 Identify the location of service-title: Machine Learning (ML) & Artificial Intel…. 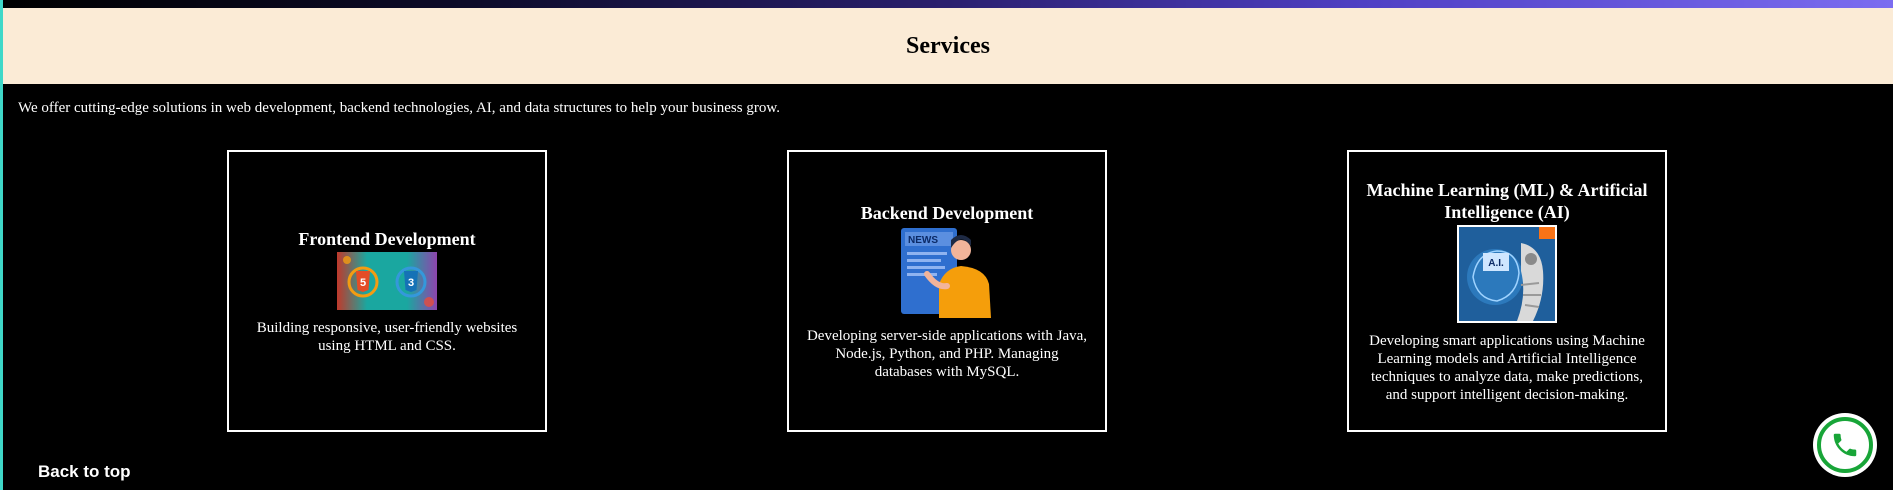
(1507, 200).